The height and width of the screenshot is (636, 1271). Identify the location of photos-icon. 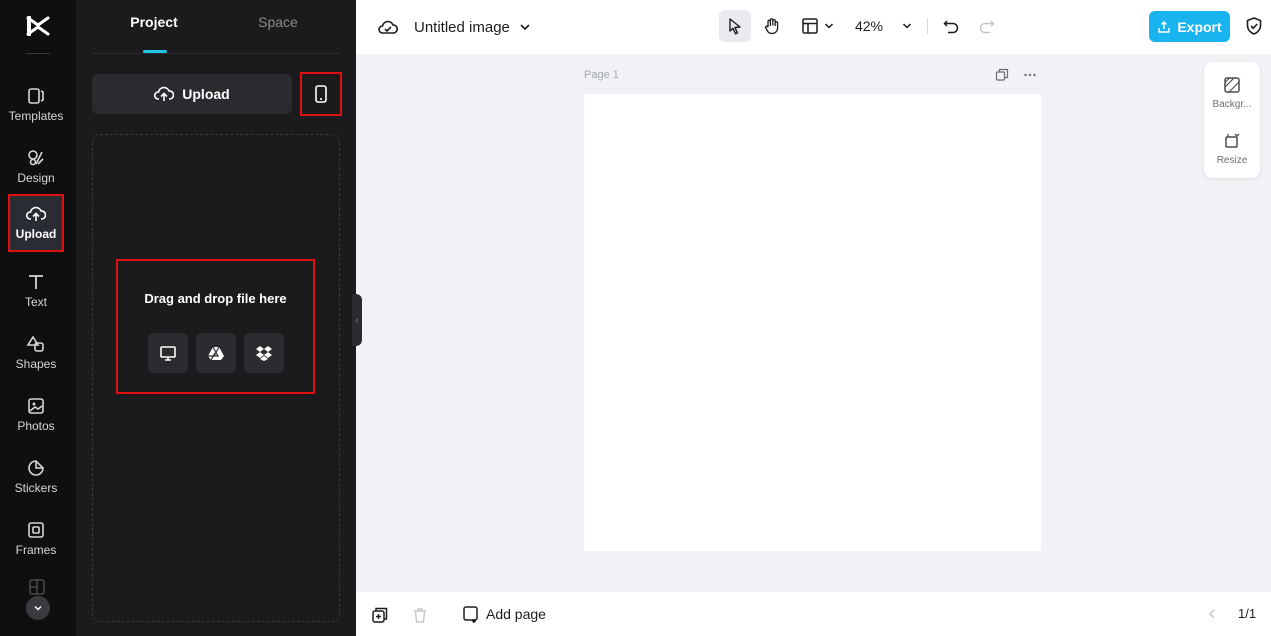
(36, 406).